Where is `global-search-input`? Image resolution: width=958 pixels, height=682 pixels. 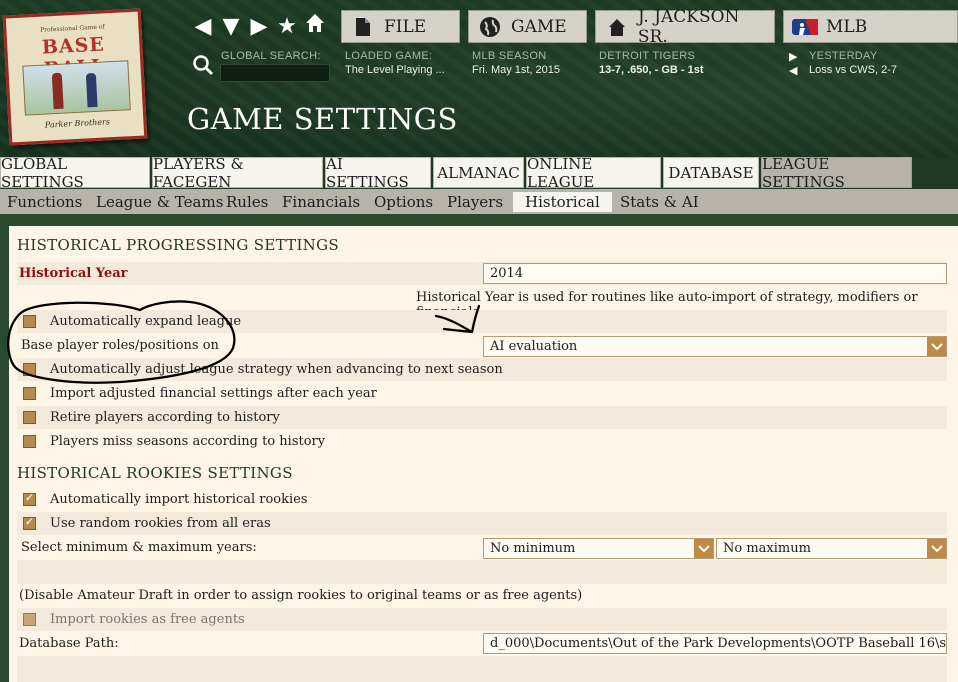
global-search-input is located at coordinates (275, 73).